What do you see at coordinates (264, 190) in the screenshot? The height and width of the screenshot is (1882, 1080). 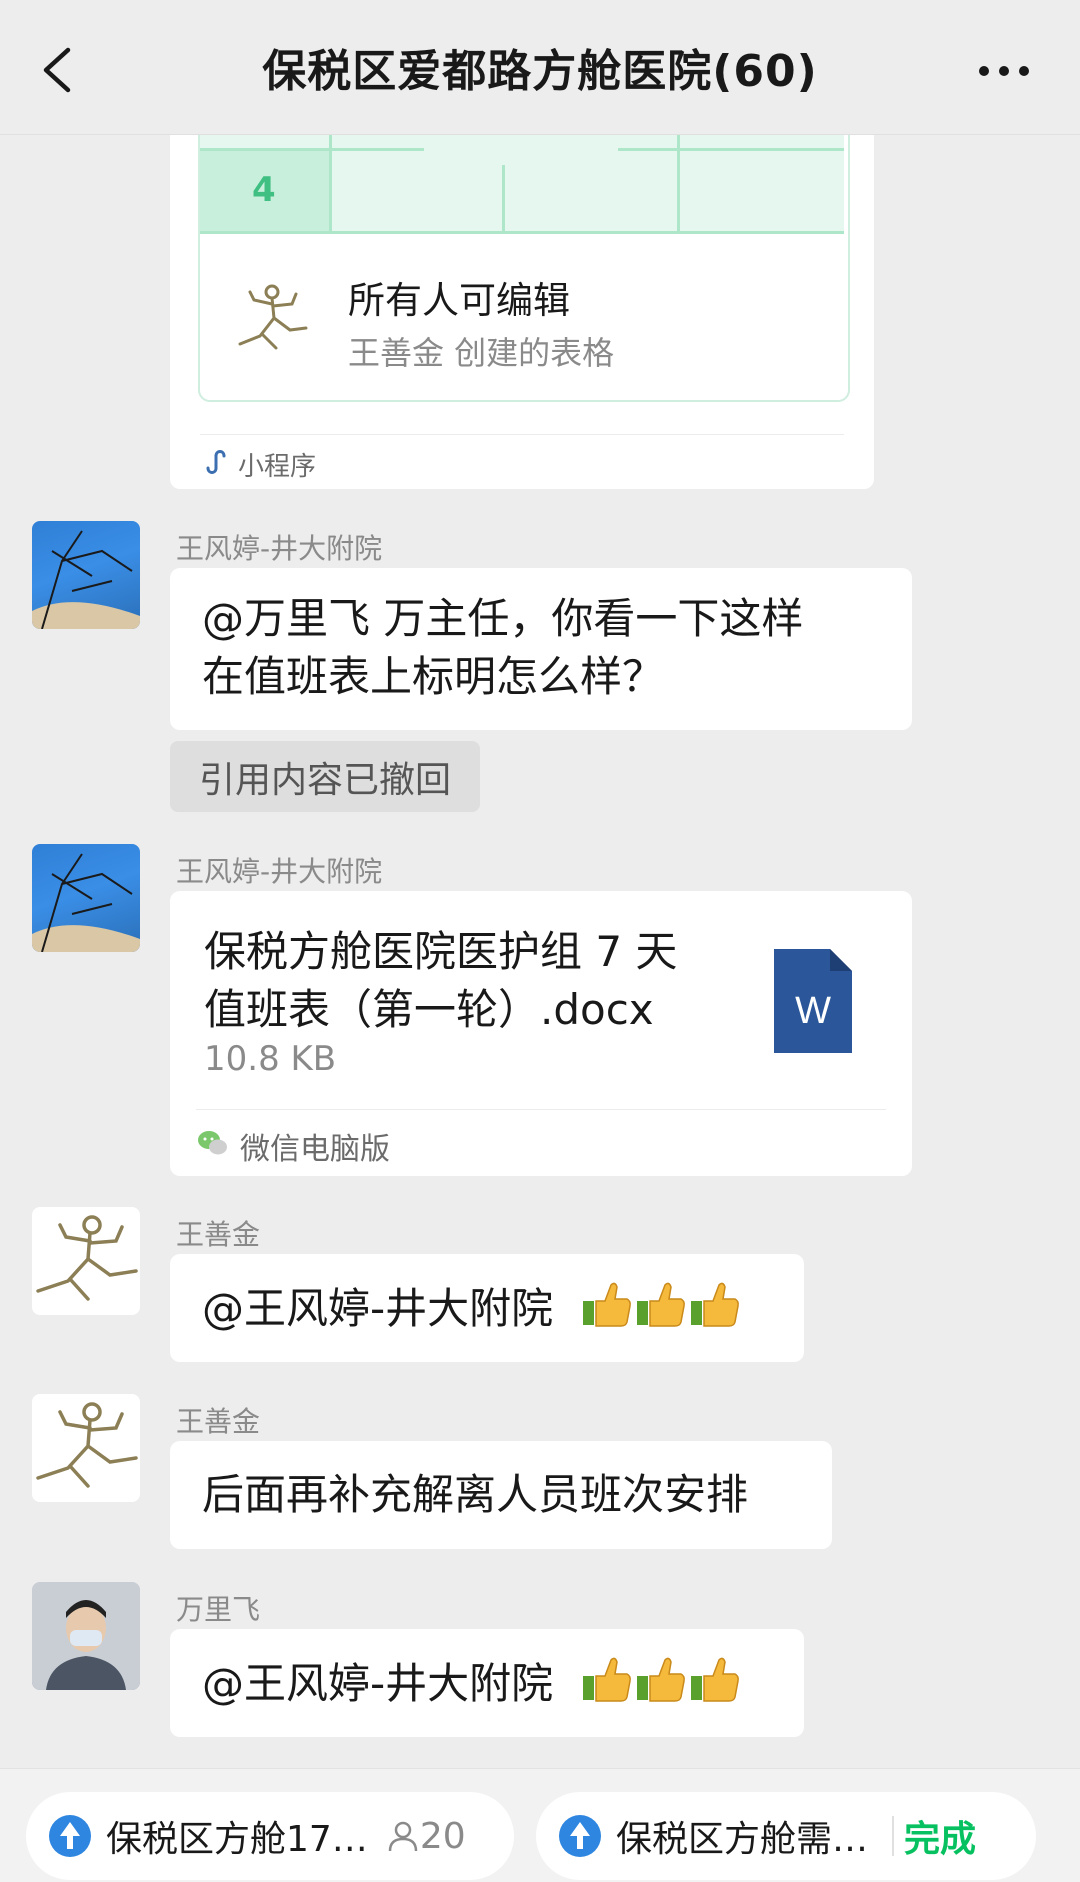 I see `sheet-cell-number: 4` at bounding box center [264, 190].